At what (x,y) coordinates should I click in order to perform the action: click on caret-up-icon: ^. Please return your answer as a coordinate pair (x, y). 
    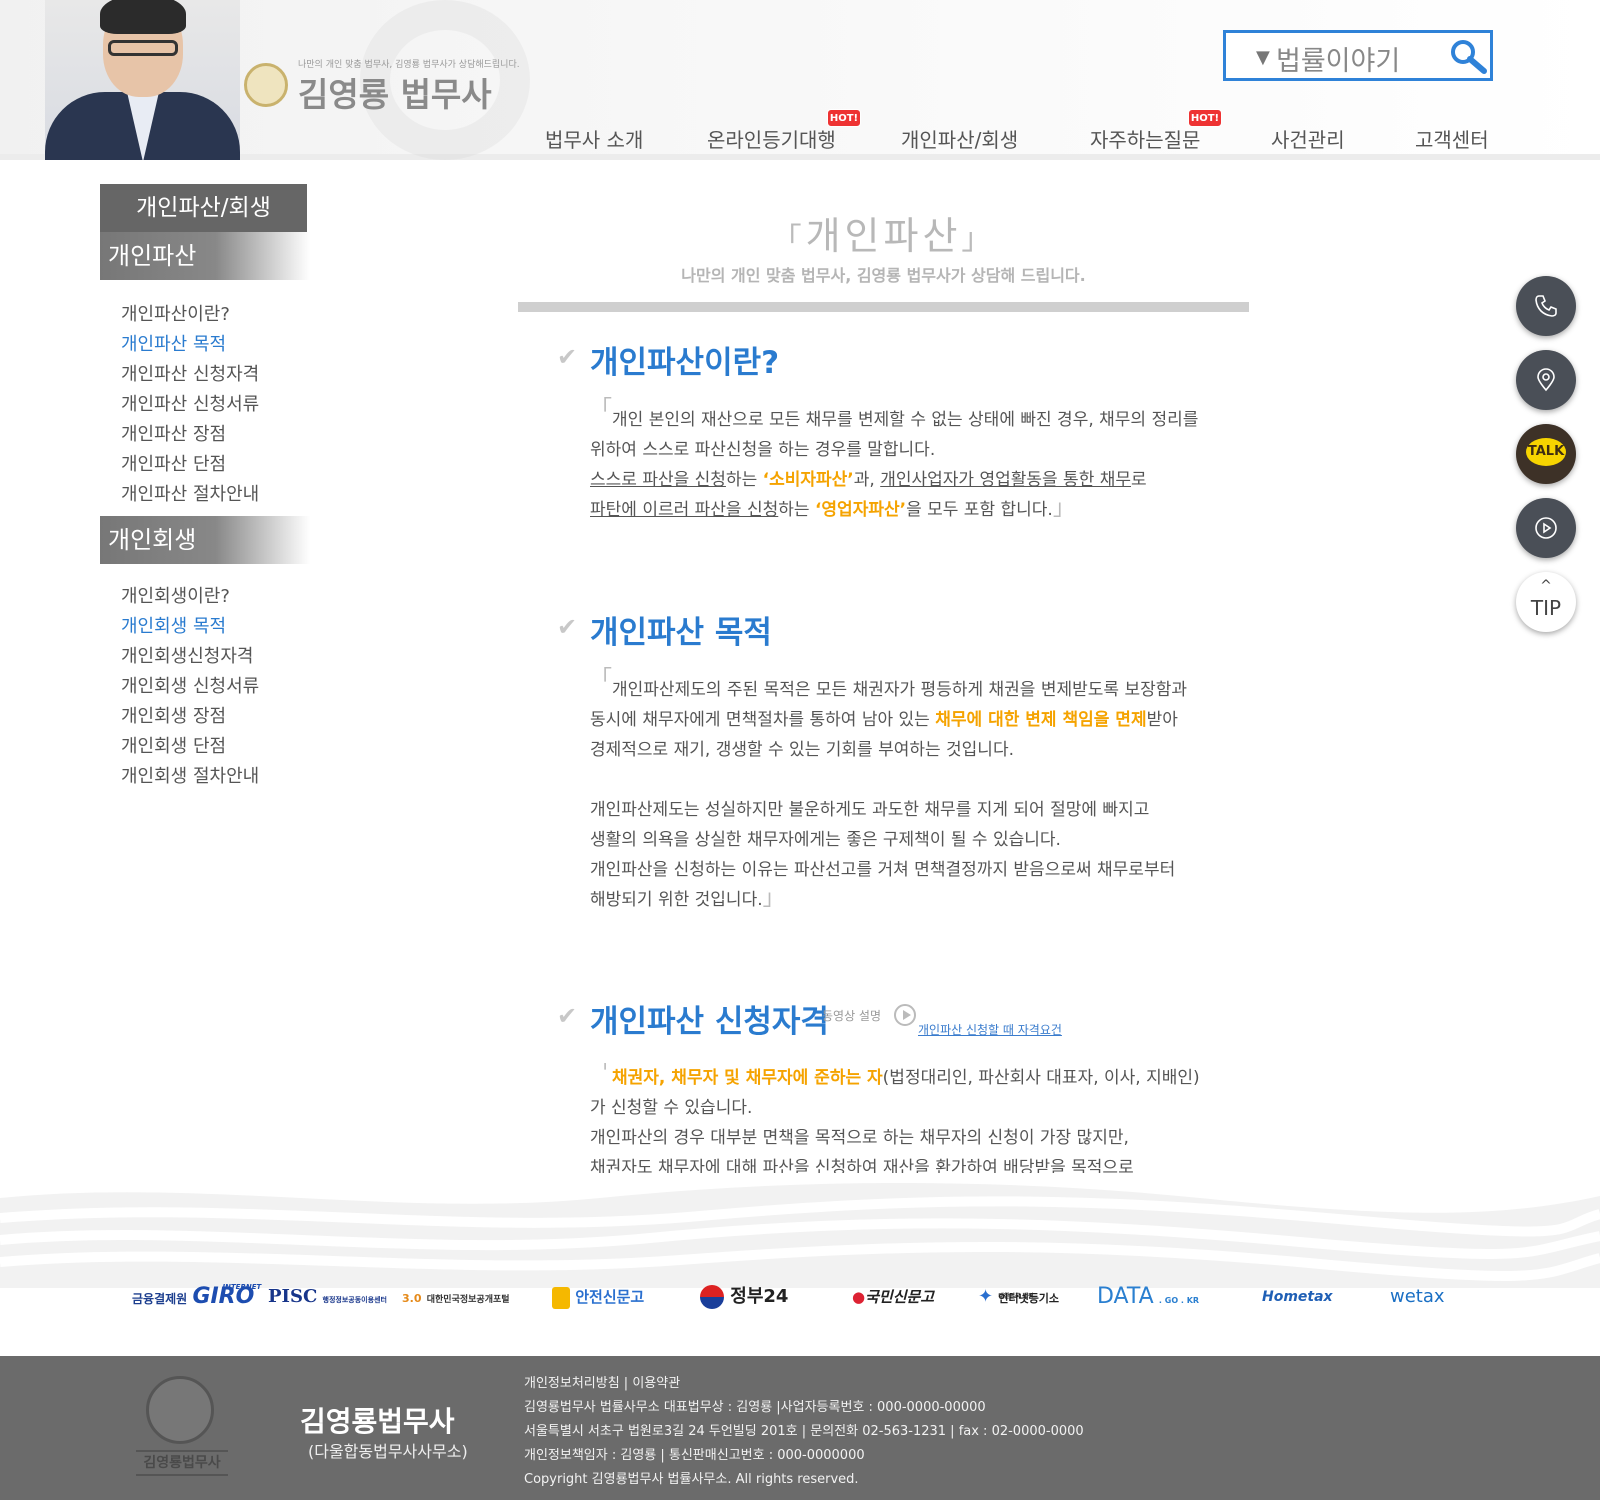
    Looking at the image, I should click on (1546, 586).